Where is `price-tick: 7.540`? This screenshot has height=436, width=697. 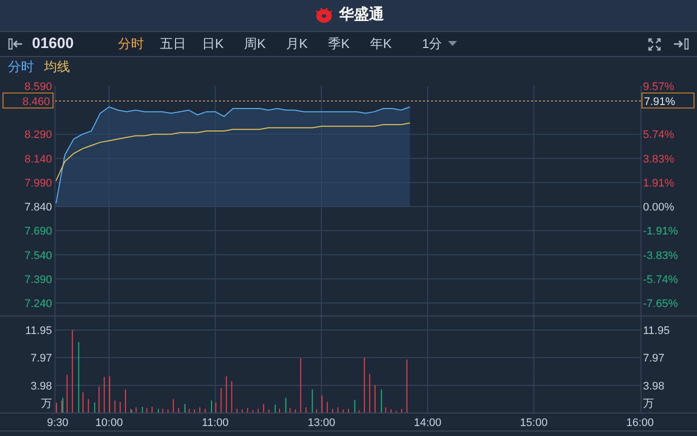
price-tick: 7.540 is located at coordinates (38, 256).